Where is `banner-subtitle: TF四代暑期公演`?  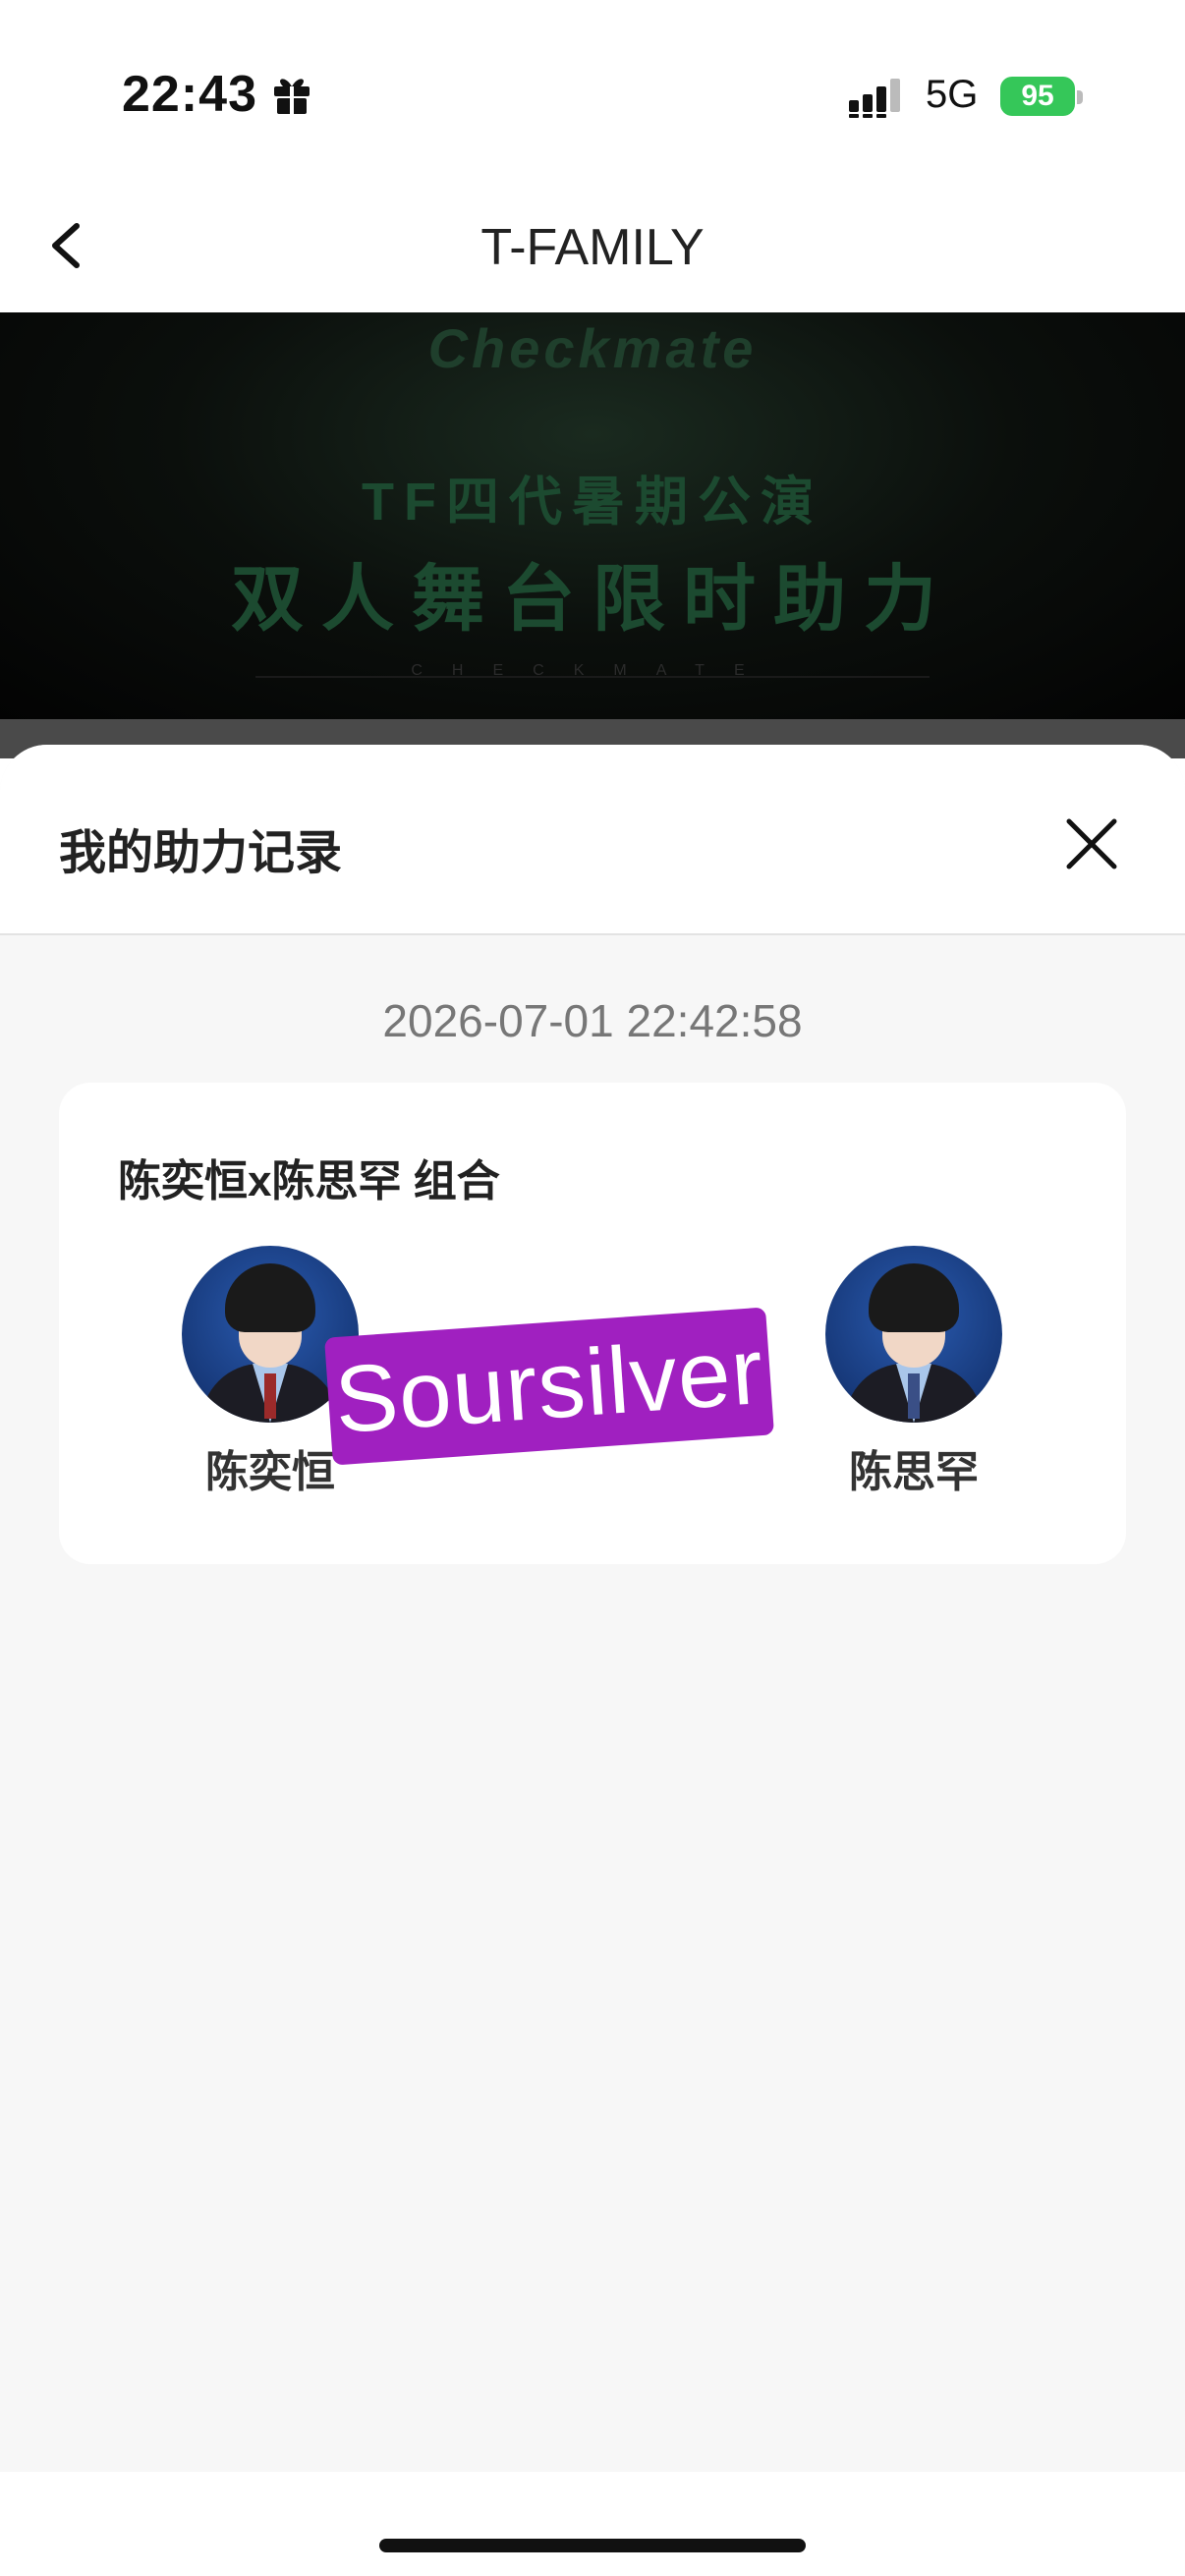 banner-subtitle: TF四代暑期公演 is located at coordinates (592, 502).